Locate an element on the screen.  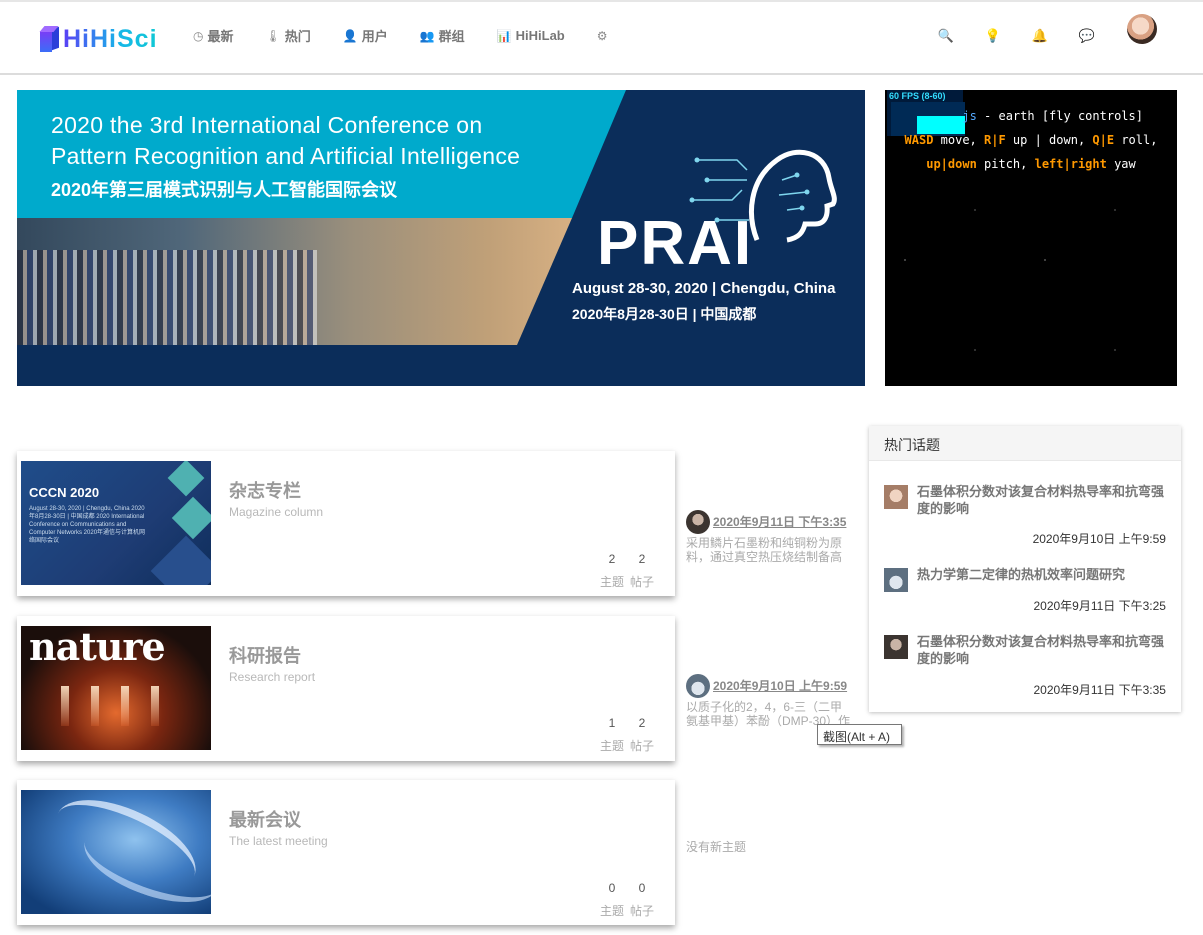
nav-groups-label: 群组 is located at coordinates (451, 36).